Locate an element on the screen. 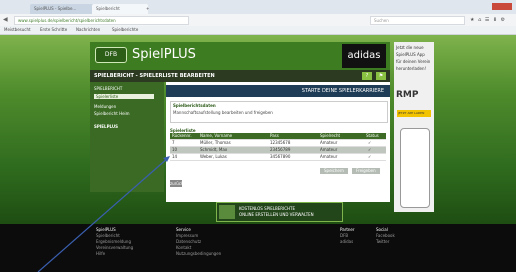 This screenshot has height=272, width=516. ad-promo-text: JETZT APP LADEN is located at coordinates (411, 113).